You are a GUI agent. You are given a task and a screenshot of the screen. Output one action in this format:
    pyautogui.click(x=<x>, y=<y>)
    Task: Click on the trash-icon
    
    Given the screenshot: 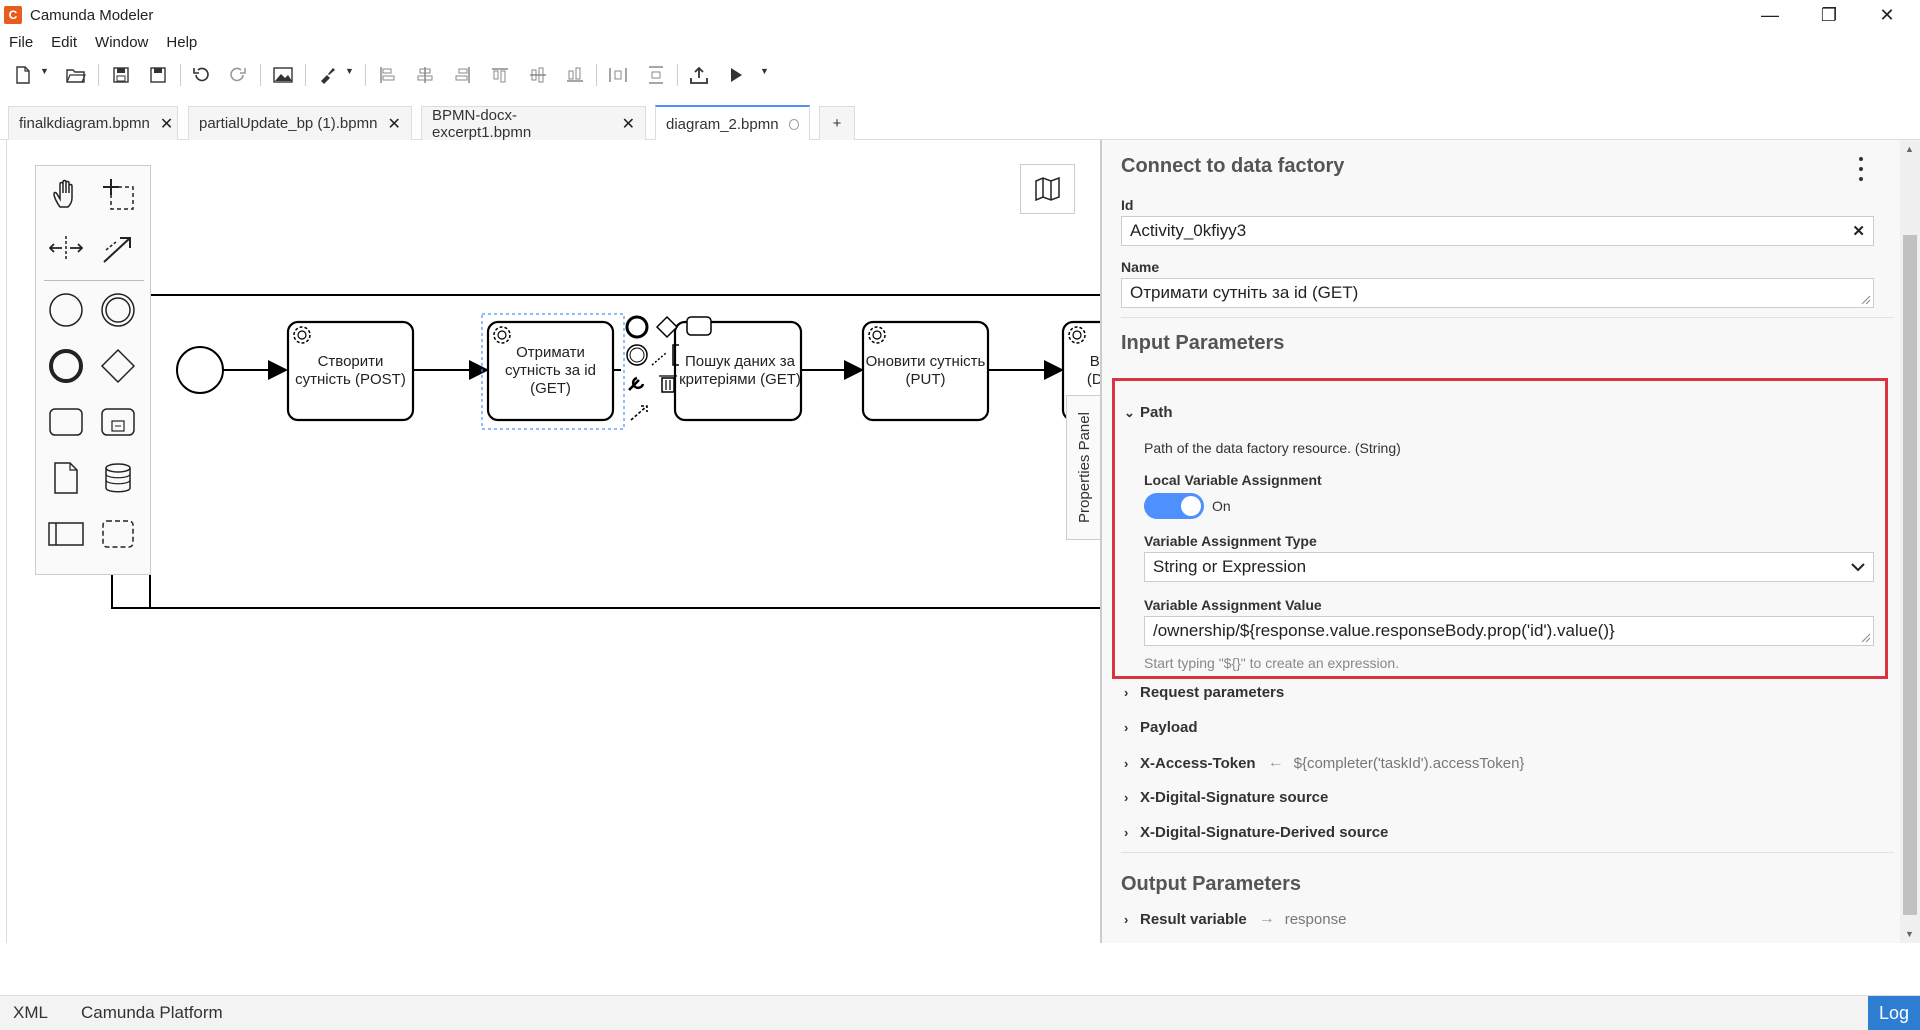 What is the action you would take?
    pyautogui.click(x=668, y=384)
    